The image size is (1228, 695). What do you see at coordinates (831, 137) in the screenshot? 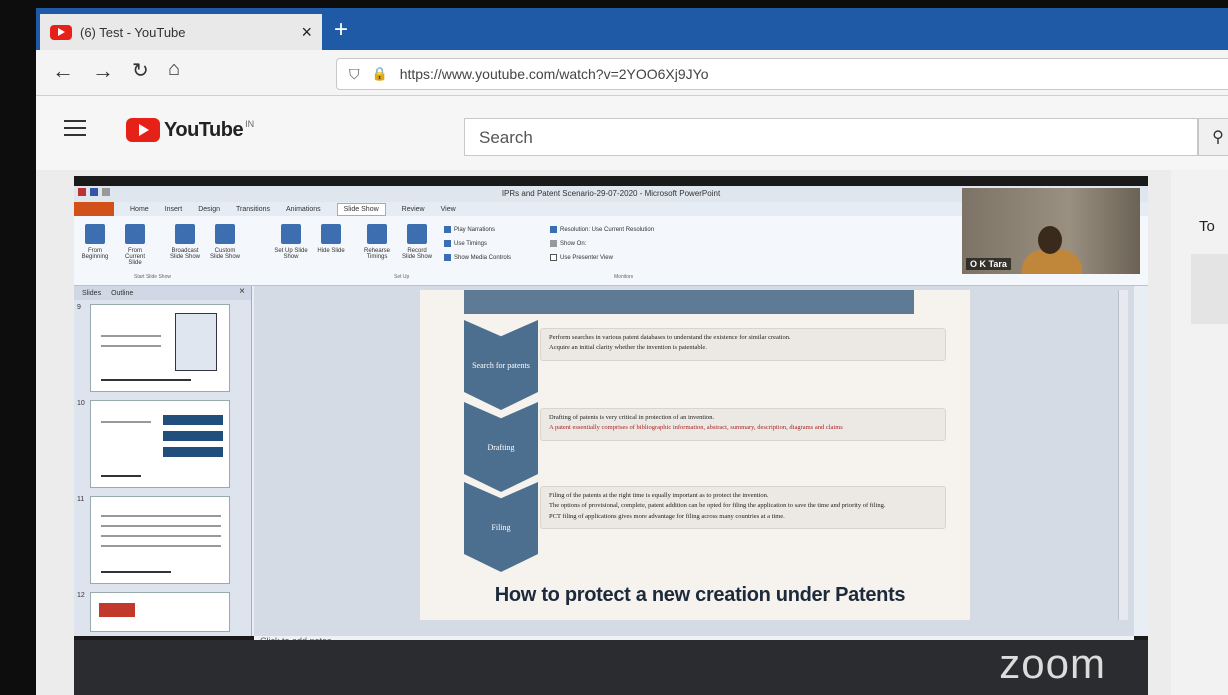
I see `search-input: Search` at bounding box center [831, 137].